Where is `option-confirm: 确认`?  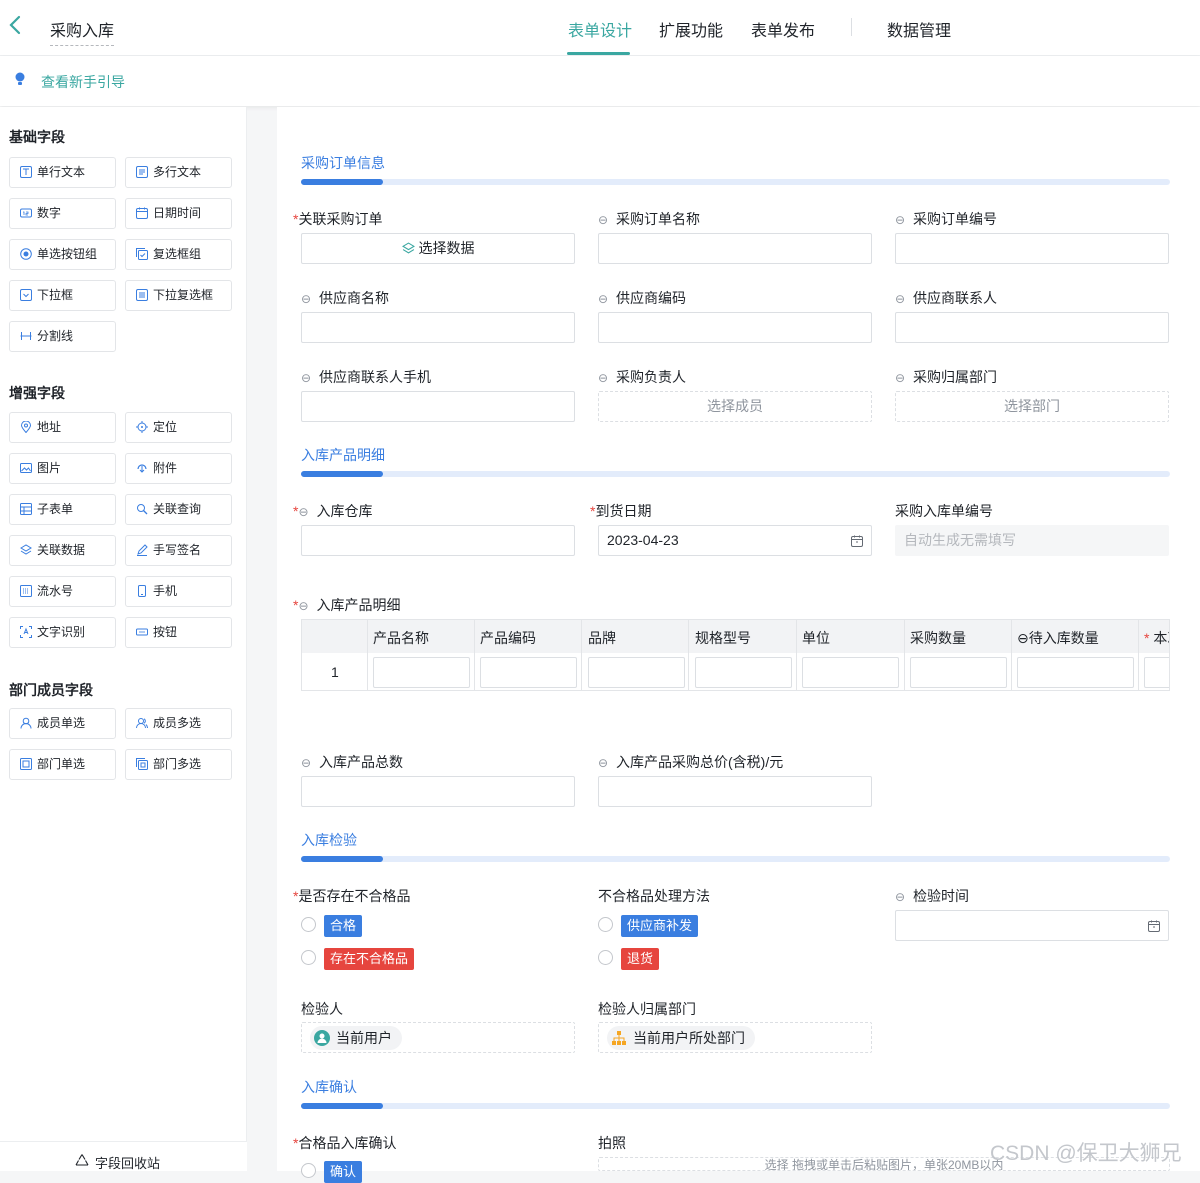 option-confirm: 确认 is located at coordinates (343, 1172).